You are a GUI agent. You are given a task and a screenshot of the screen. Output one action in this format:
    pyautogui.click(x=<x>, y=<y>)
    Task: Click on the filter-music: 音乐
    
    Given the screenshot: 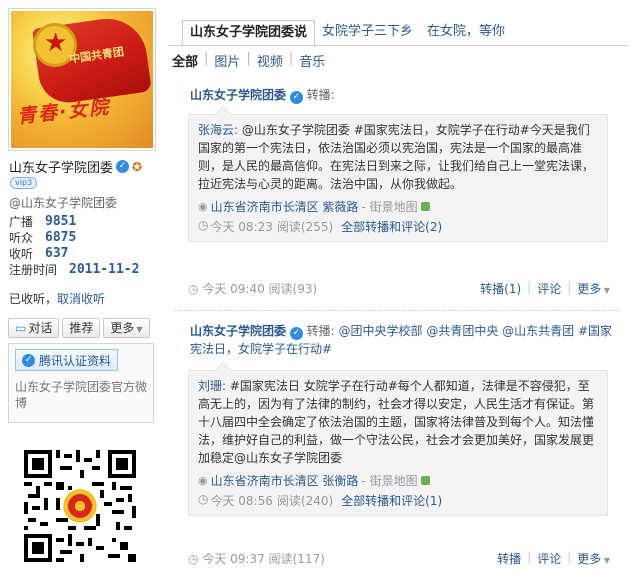 What is the action you would take?
    pyautogui.click(x=312, y=60)
    